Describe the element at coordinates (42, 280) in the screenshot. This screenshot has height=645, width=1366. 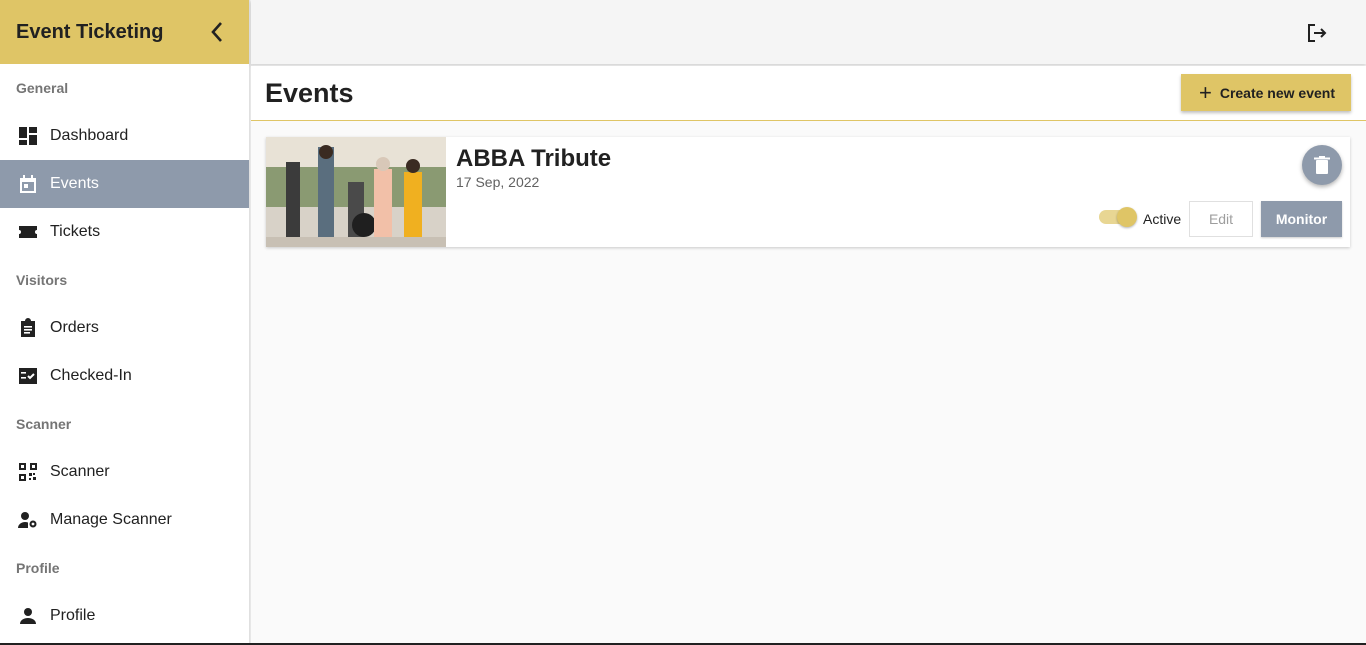
I see `nav-section-visitors: Visitors` at that location.